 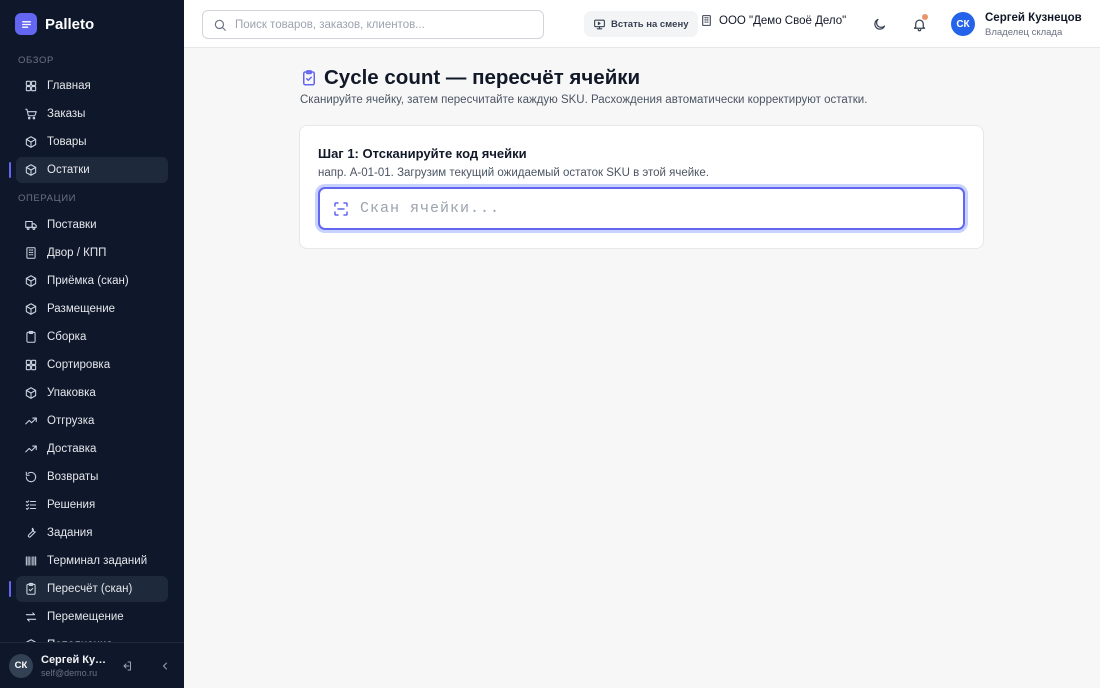 I want to click on sidebar-item: Поставки, so click(x=92, y=225).